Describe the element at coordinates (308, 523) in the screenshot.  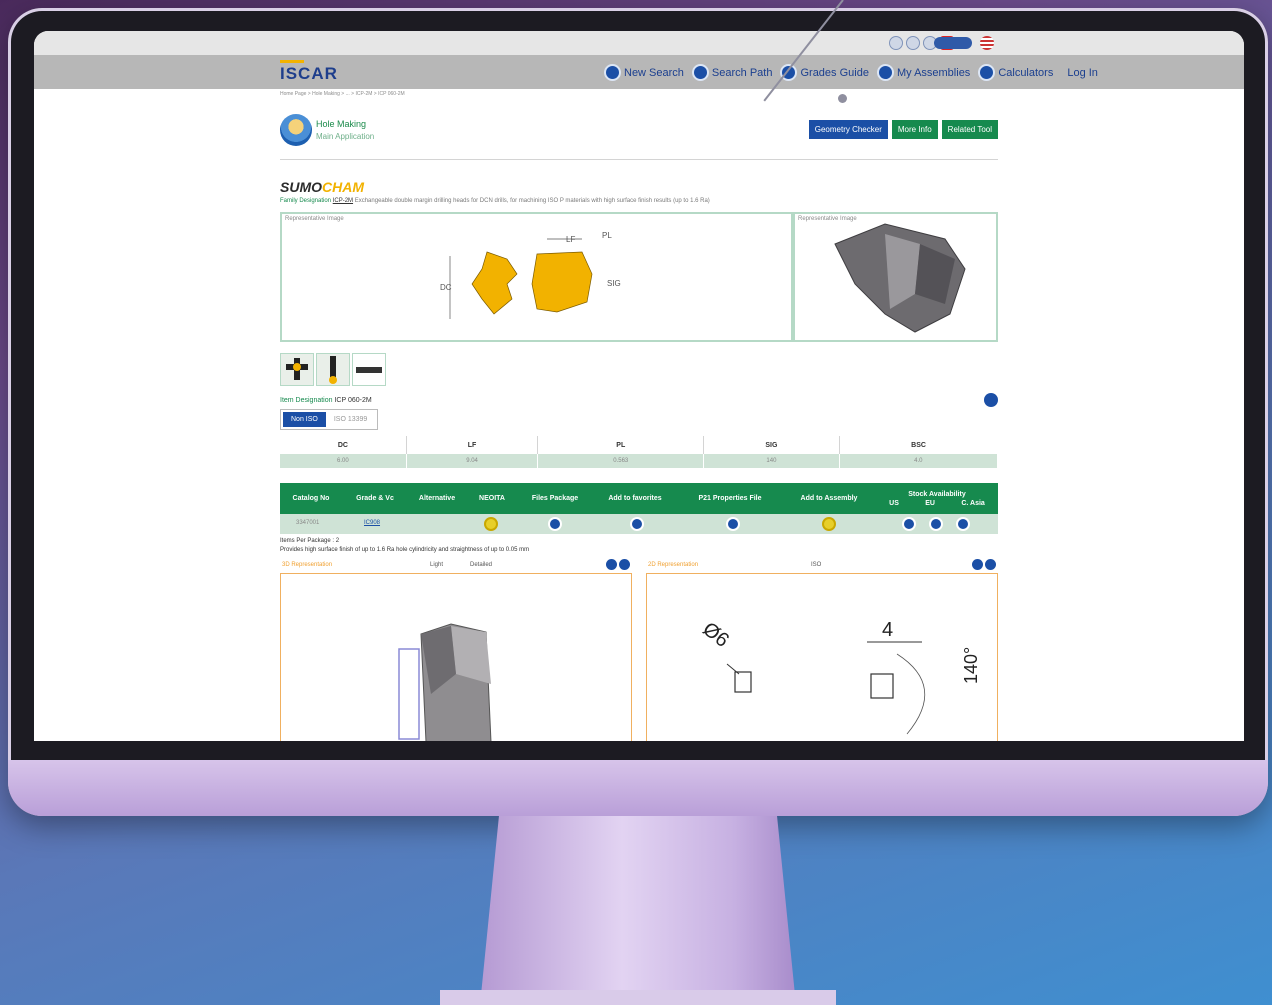
I see `catalog-number: 3347001` at that location.